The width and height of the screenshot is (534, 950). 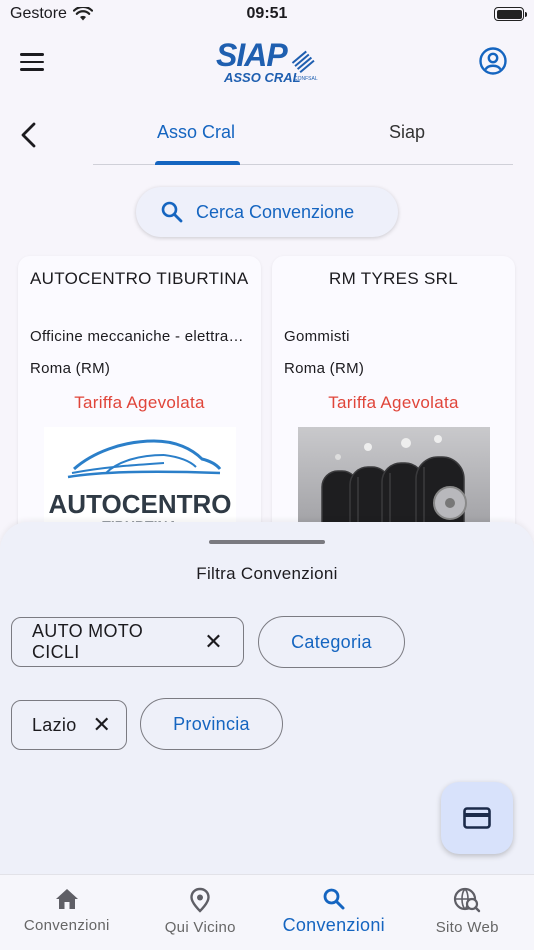 I want to click on card-title: RM TYRES SRL, so click(x=393, y=278).